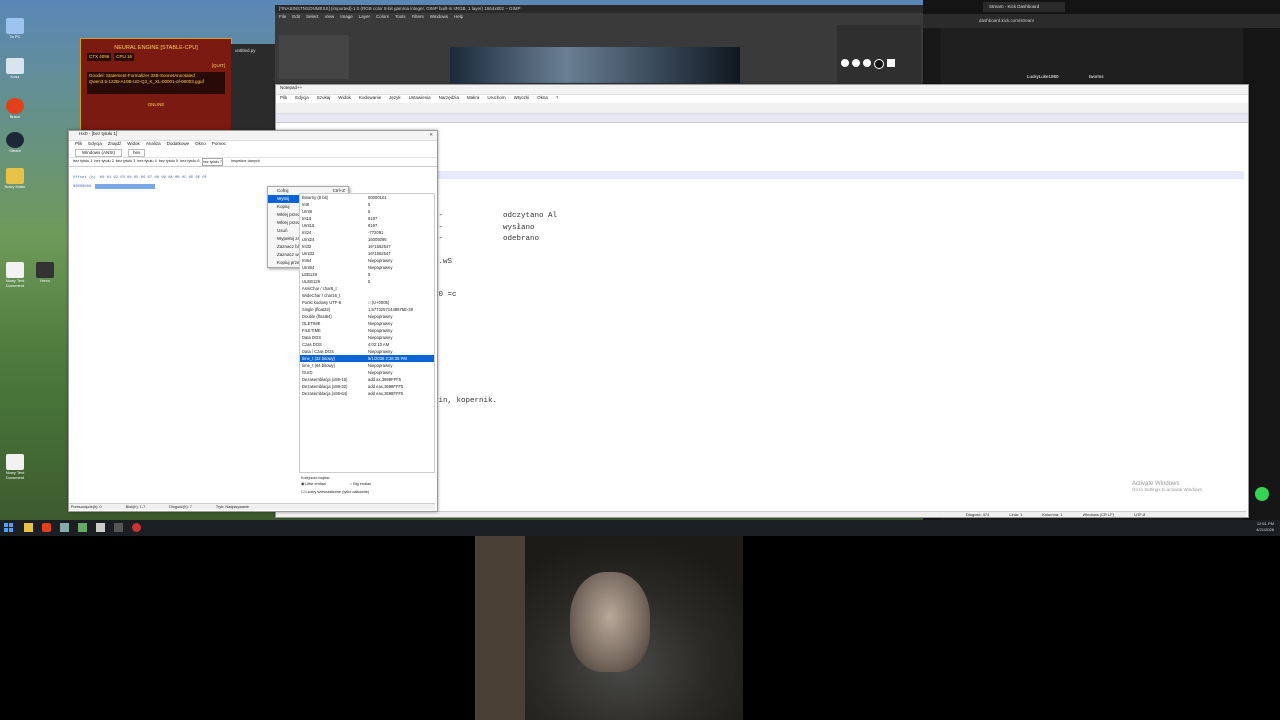 The width and height of the screenshot is (1280, 720). I want to click on hxd-menu-widok: Widok, so click(133, 144).